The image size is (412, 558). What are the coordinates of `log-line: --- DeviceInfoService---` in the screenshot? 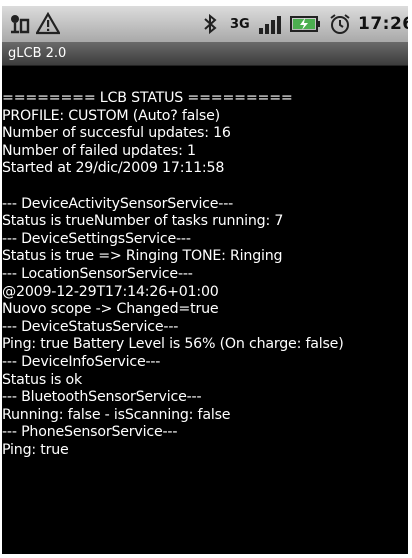 It's located at (81, 361).